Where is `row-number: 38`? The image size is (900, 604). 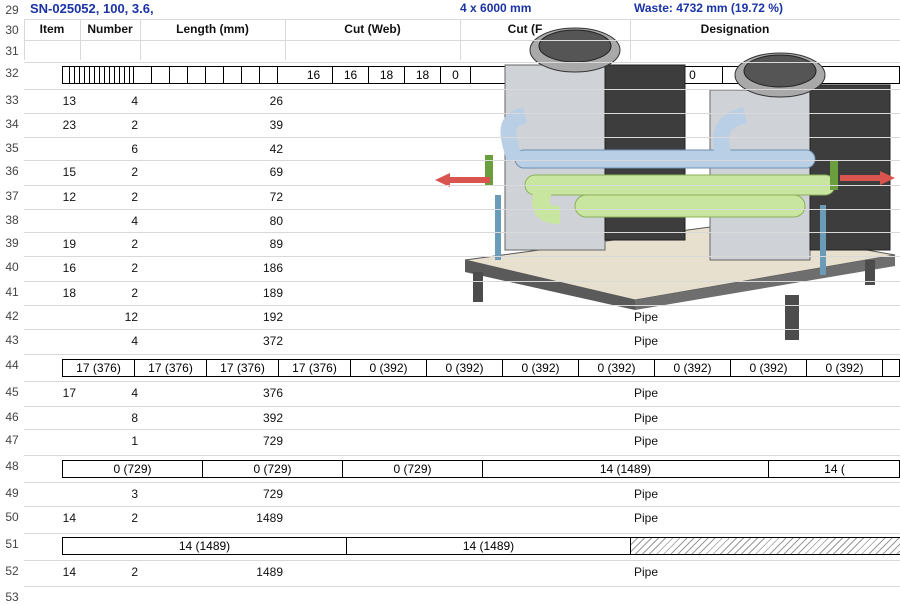
row-number: 38 is located at coordinates (12, 220).